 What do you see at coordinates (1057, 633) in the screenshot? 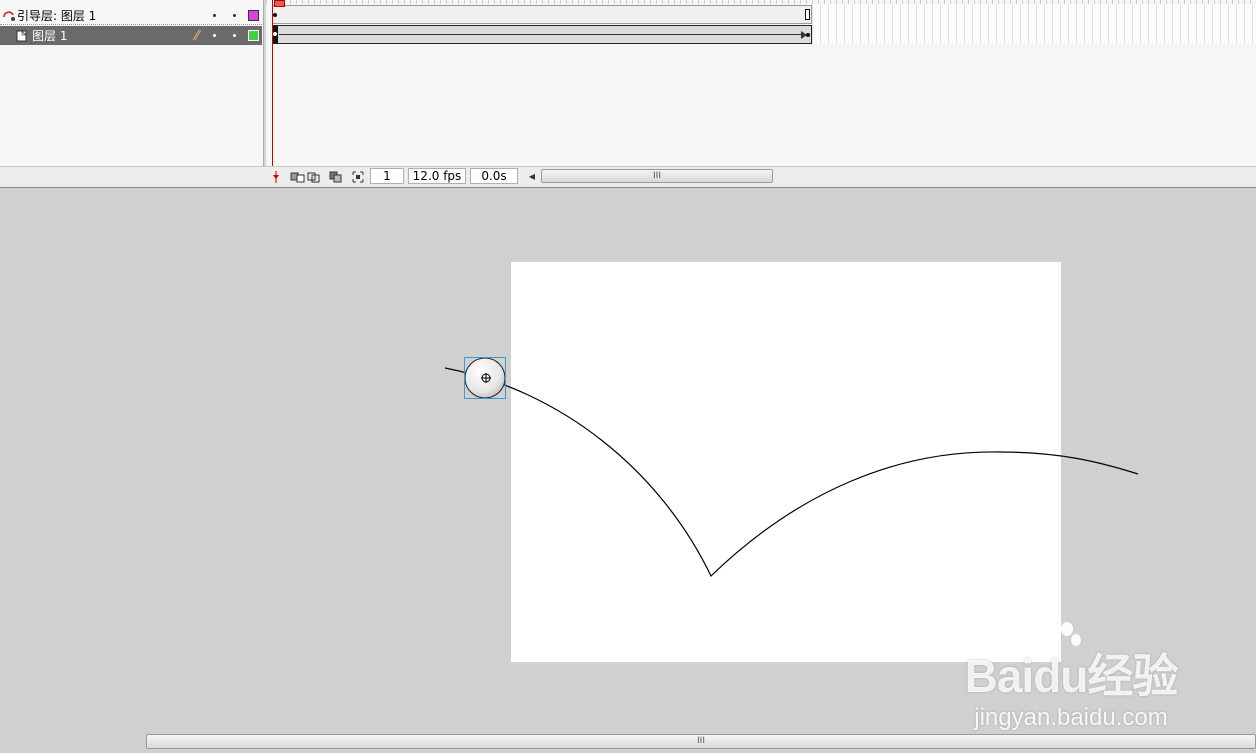
I see `paw-icon` at bounding box center [1057, 633].